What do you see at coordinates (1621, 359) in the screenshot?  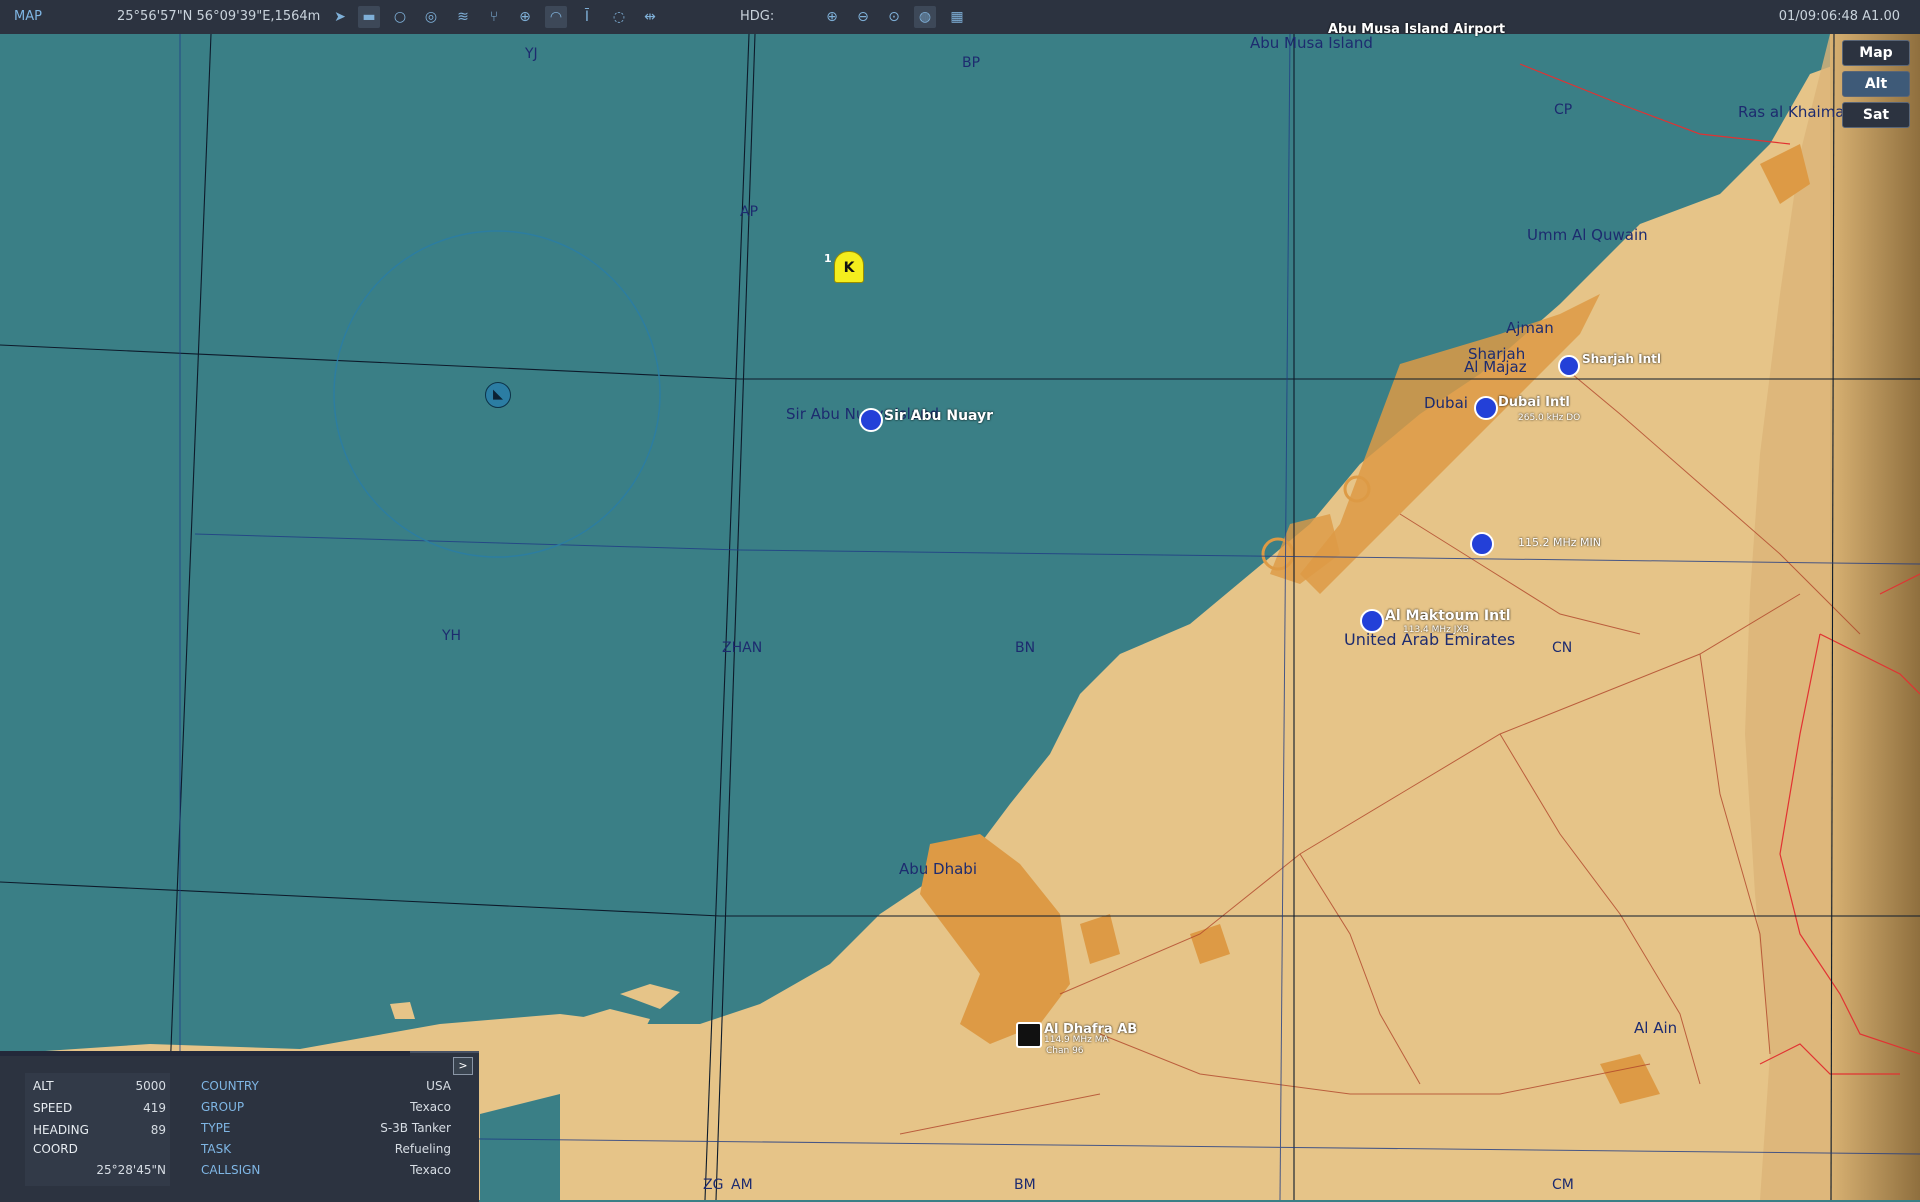 I see `airport-label: Sharjah Intl` at bounding box center [1621, 359].